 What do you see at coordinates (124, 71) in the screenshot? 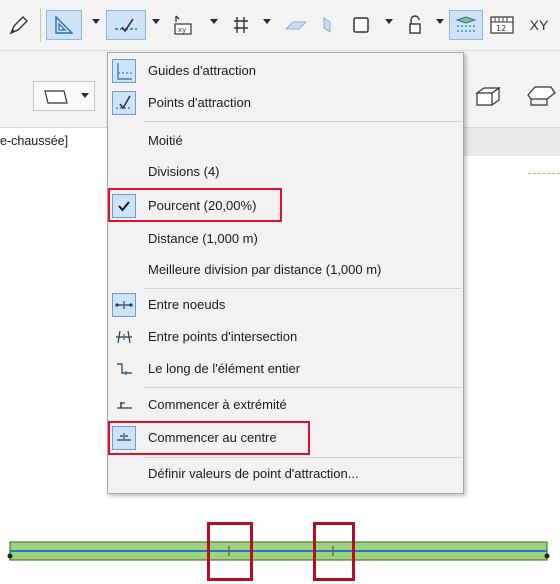
I see `attraction-guides-icon` at bounding box center [124, 71].